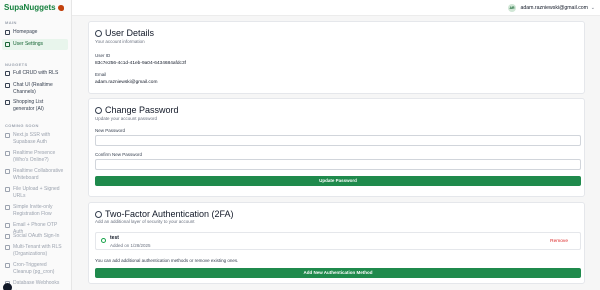 The image size is (600, 290). I want to click on new-password-label: New Password, so click(110, 130).